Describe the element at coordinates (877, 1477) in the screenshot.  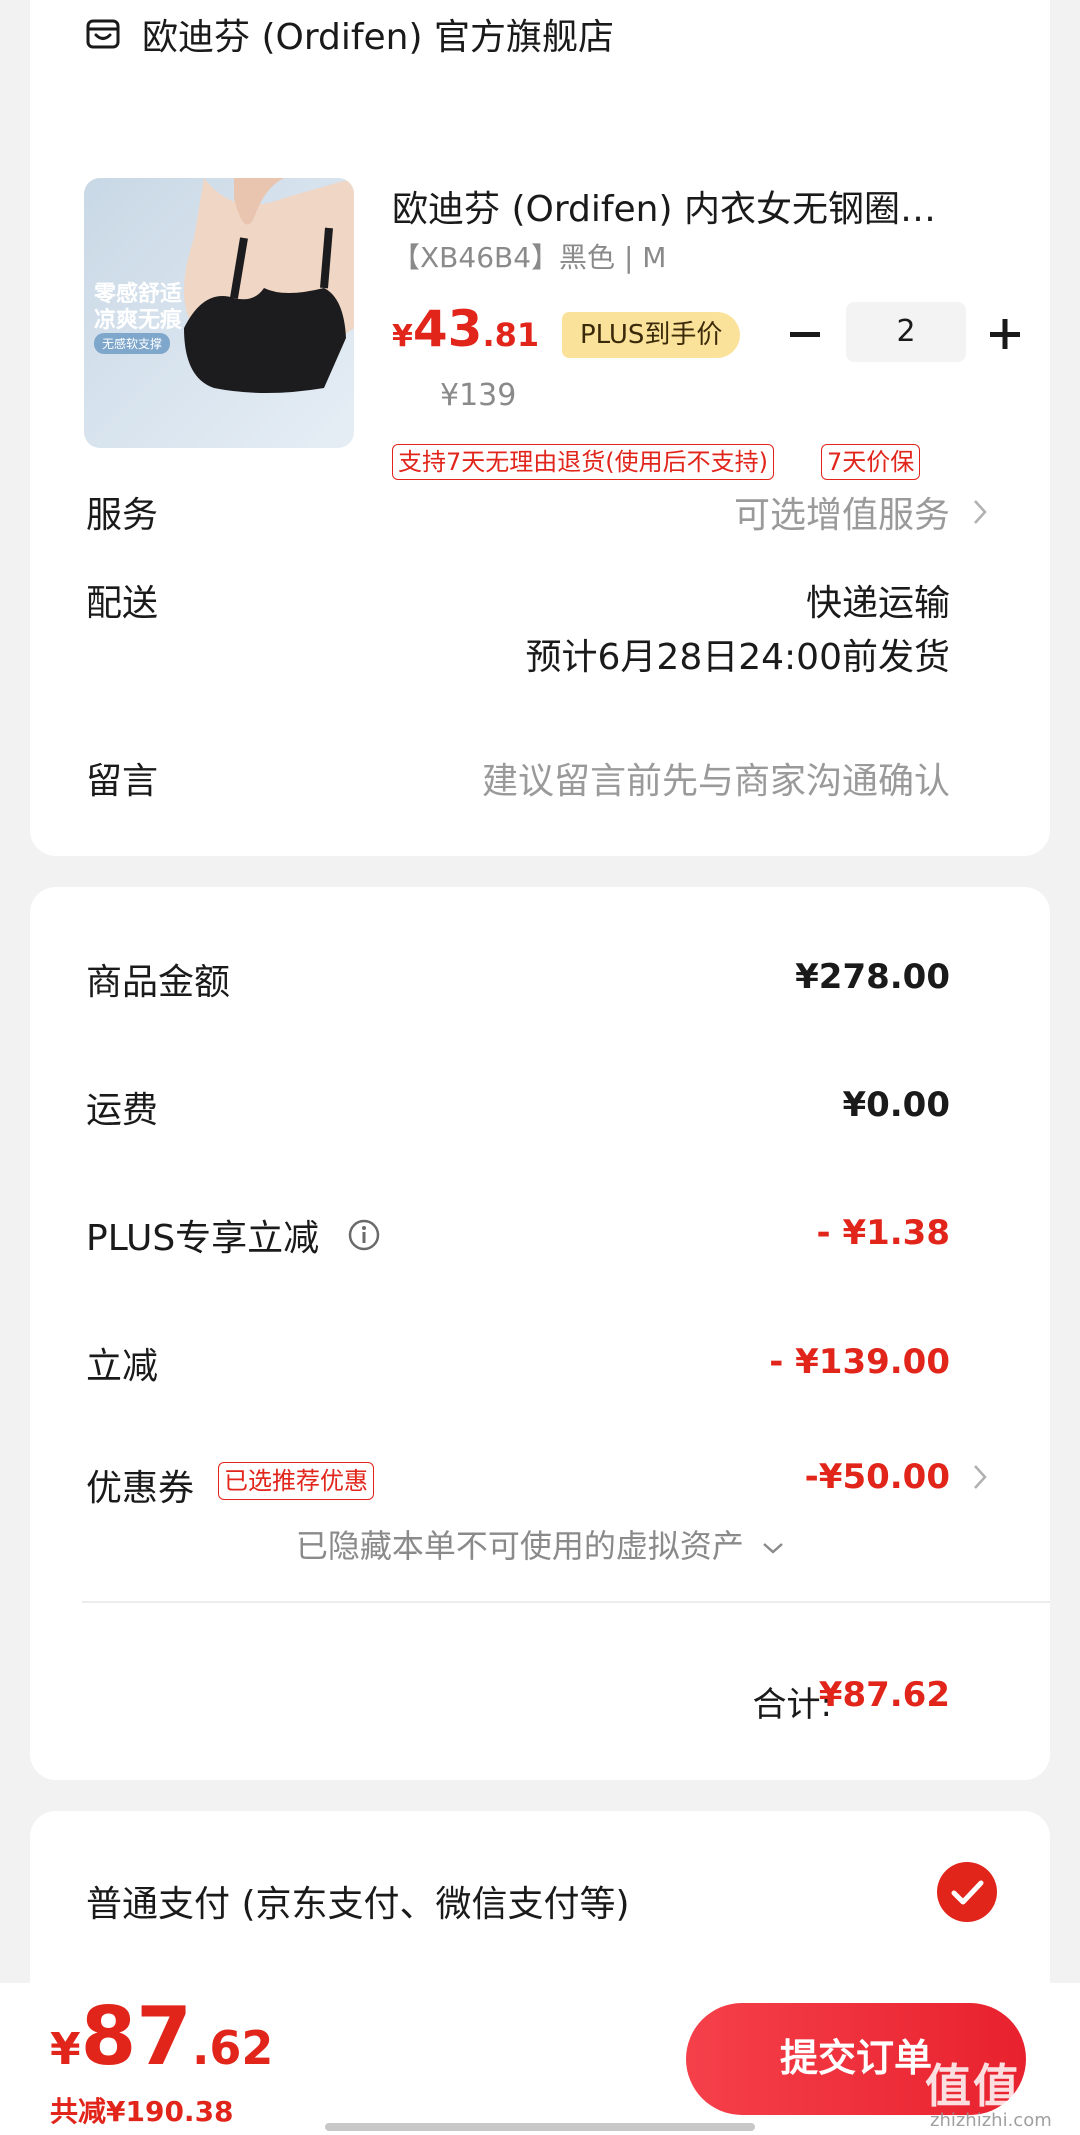
I see `summary-value-coupon: -¥50.00` at that location.